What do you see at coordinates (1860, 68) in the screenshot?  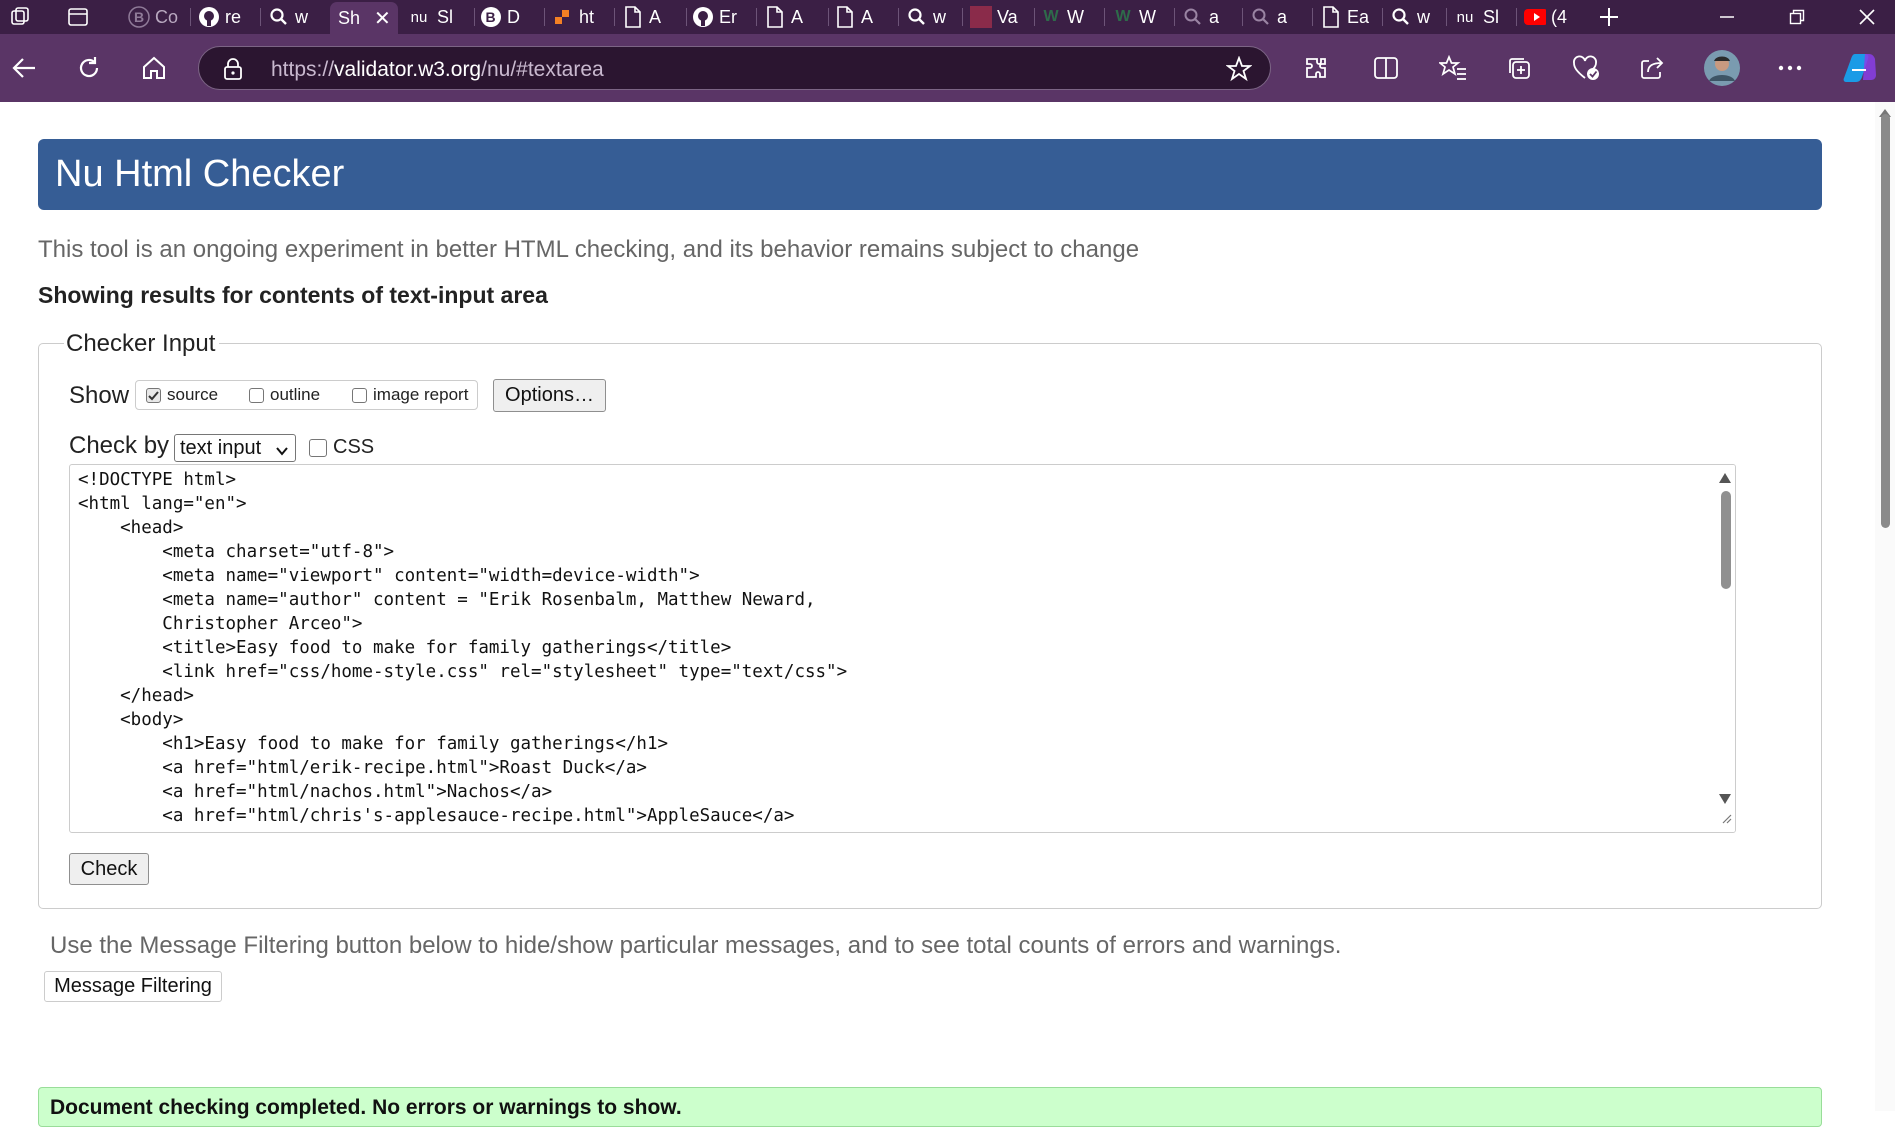 I see `copilot-icon` at bounding box center [1860, 68].